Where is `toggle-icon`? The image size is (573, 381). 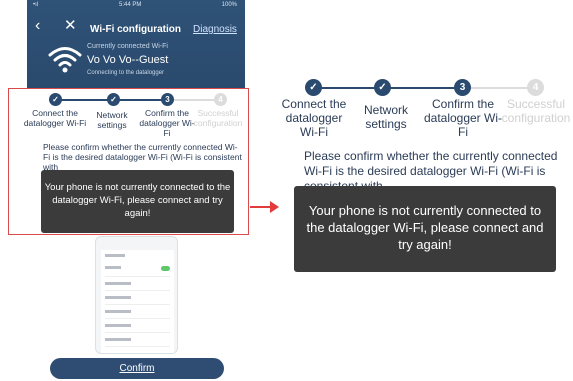
toggle-icon is located at coordinates (165, 268).